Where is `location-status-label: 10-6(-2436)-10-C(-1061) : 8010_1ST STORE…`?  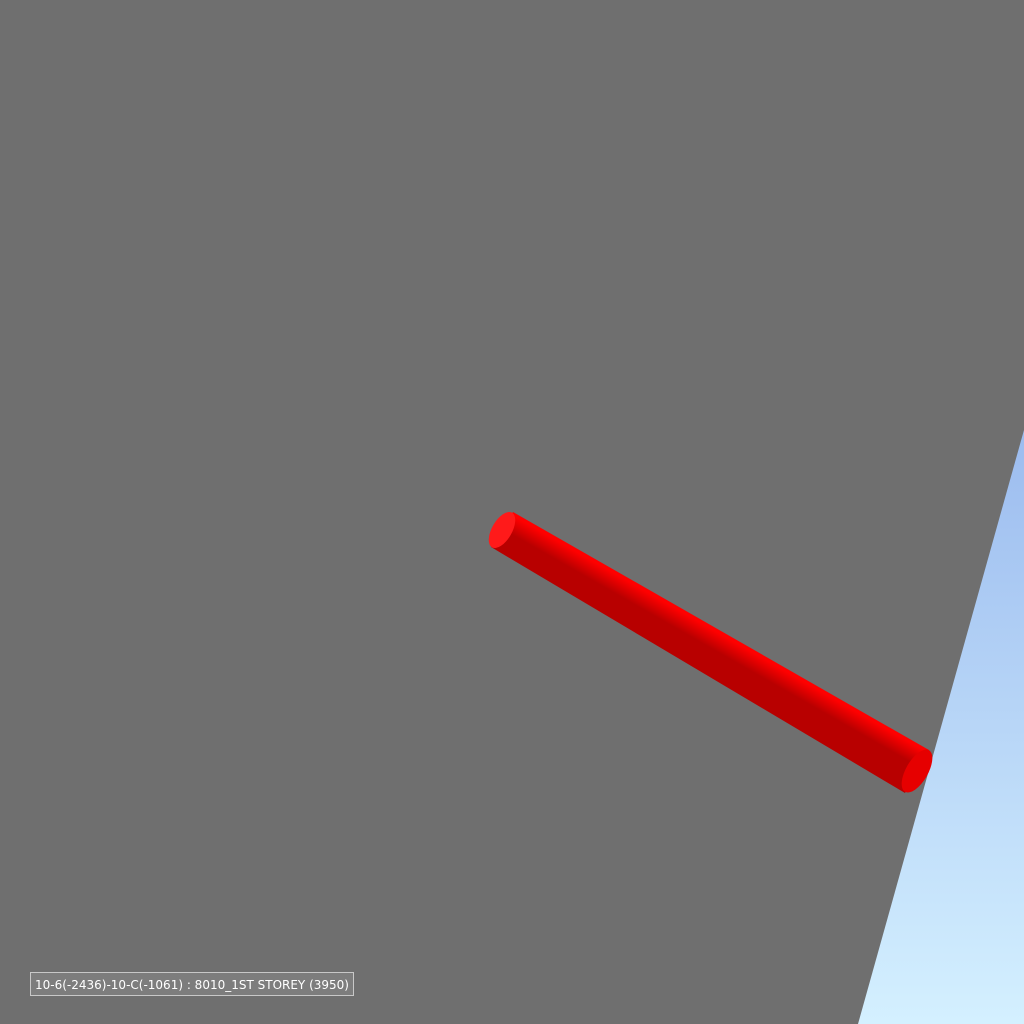
location-status-label: 10-6(-2436)-10-C(-1061) : 8010_1ST STORE… is located at coordinates (192, 984).